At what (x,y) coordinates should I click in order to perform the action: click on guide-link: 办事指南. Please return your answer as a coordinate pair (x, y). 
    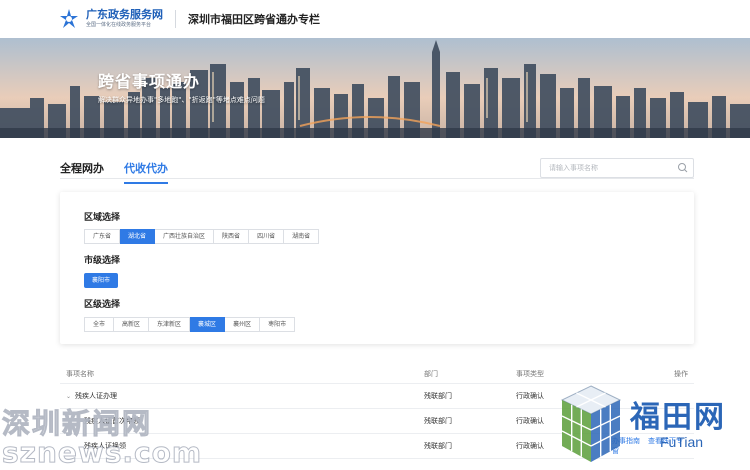
    Looking at the image, I should click on (626, 441).